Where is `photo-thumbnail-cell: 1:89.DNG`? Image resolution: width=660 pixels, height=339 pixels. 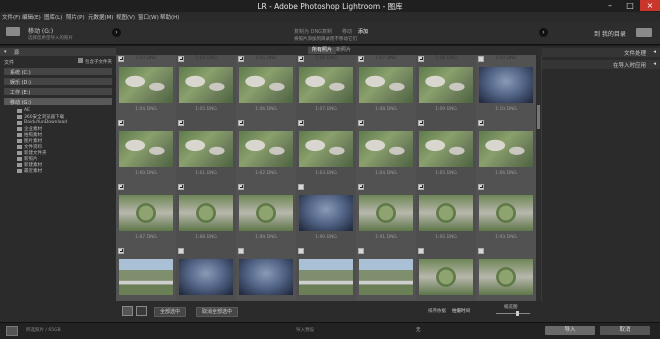 photo-thumbnail-cell: 1:89.DNG is located at coordinates (266, 215).